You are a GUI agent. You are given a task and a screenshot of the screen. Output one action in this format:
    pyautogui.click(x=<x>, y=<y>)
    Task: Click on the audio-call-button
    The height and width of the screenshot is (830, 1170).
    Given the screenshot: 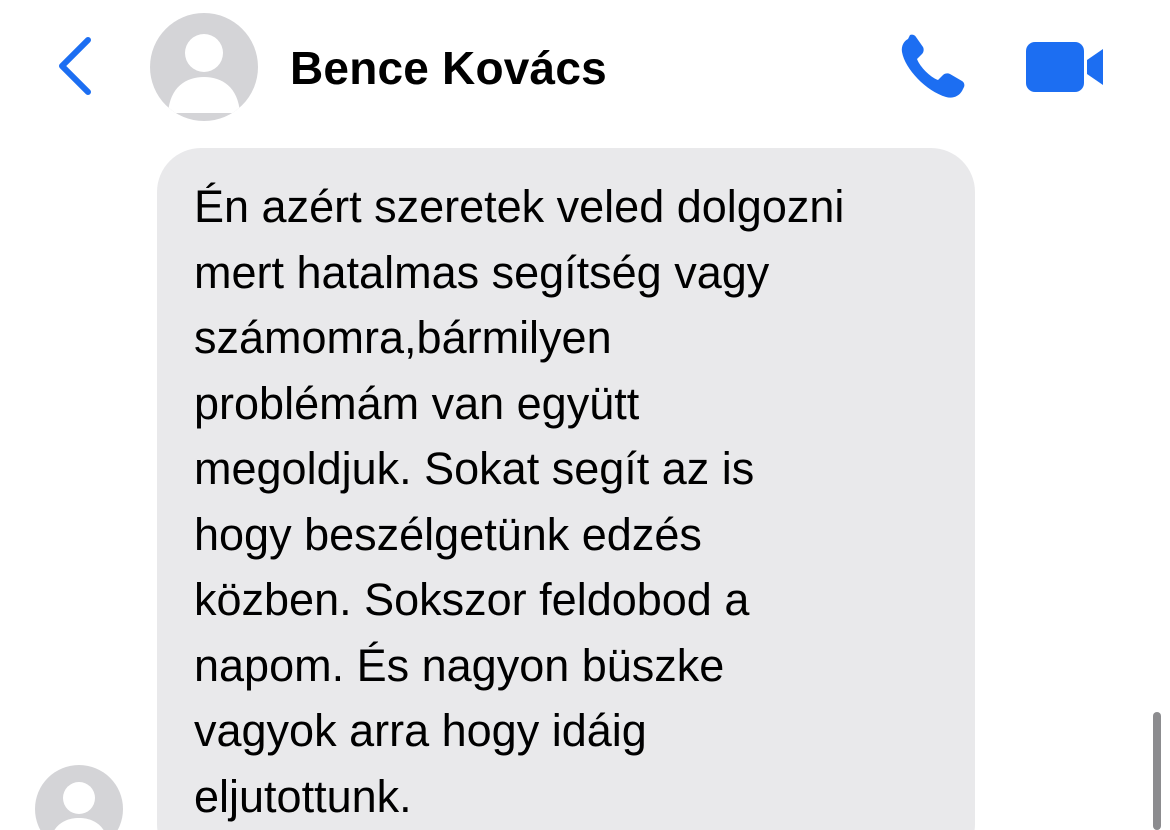 What is the action you would take?
    pyautogui.click(x=933, y=67)
    